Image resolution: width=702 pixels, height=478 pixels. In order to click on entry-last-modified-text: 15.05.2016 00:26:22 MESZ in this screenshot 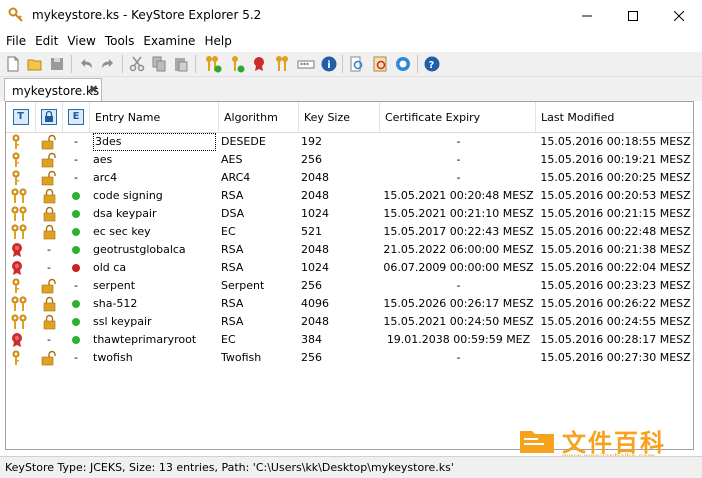, I will do `click(615, 303)`.